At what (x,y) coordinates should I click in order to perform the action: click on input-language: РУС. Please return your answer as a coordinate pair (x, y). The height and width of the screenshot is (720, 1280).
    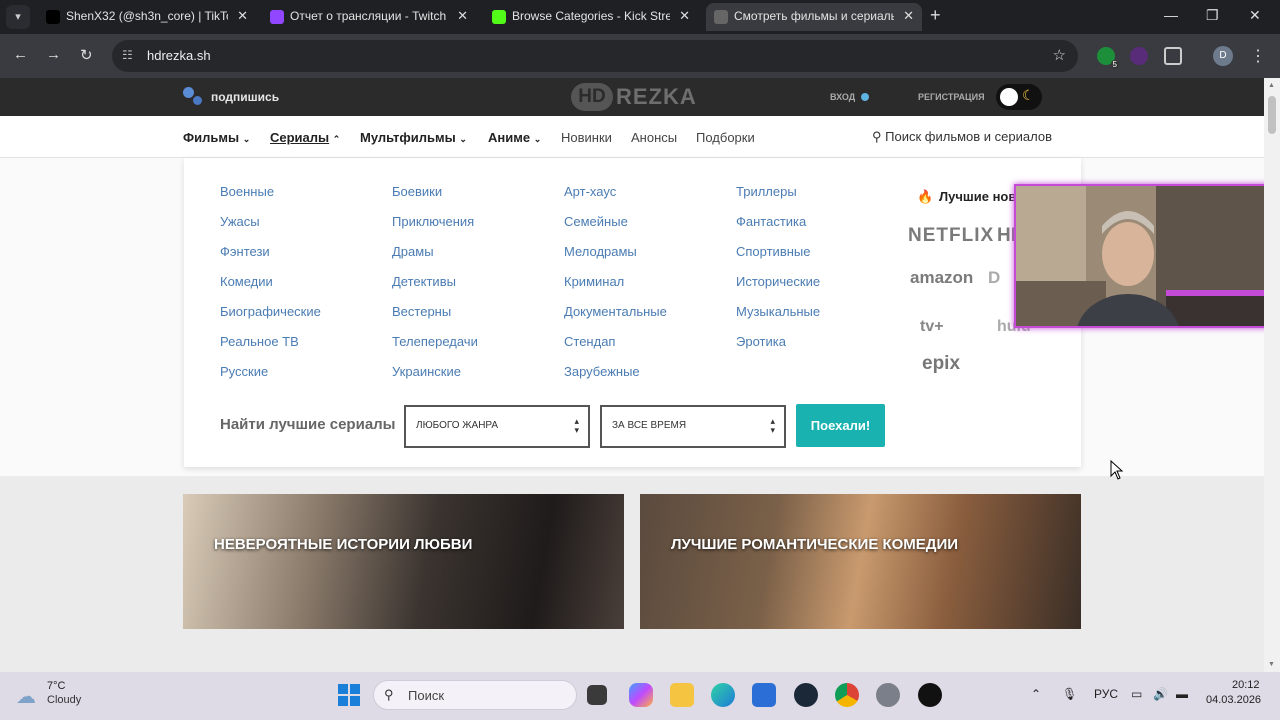
    Looking at the image, I should click on (1106, 694).